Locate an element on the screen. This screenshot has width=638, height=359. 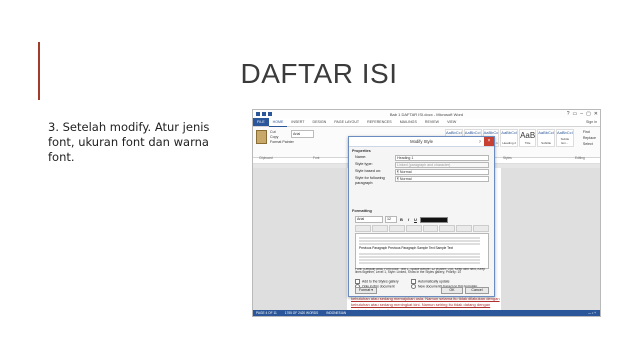
tab-view: VIEW is located at coordinates (451, 122).